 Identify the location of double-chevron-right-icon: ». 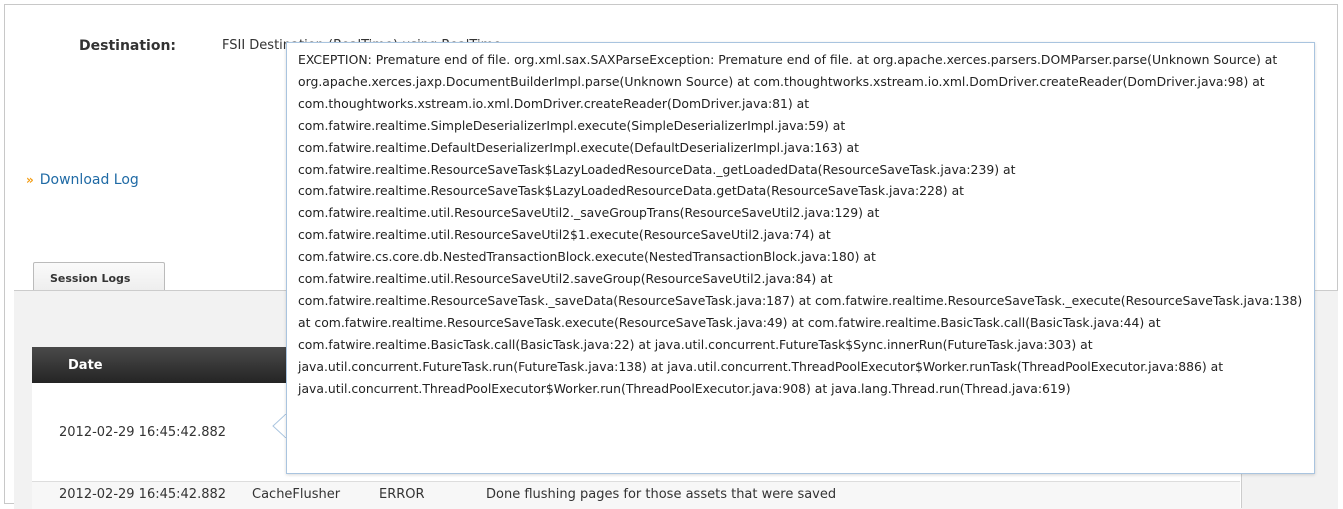
(30, 180).